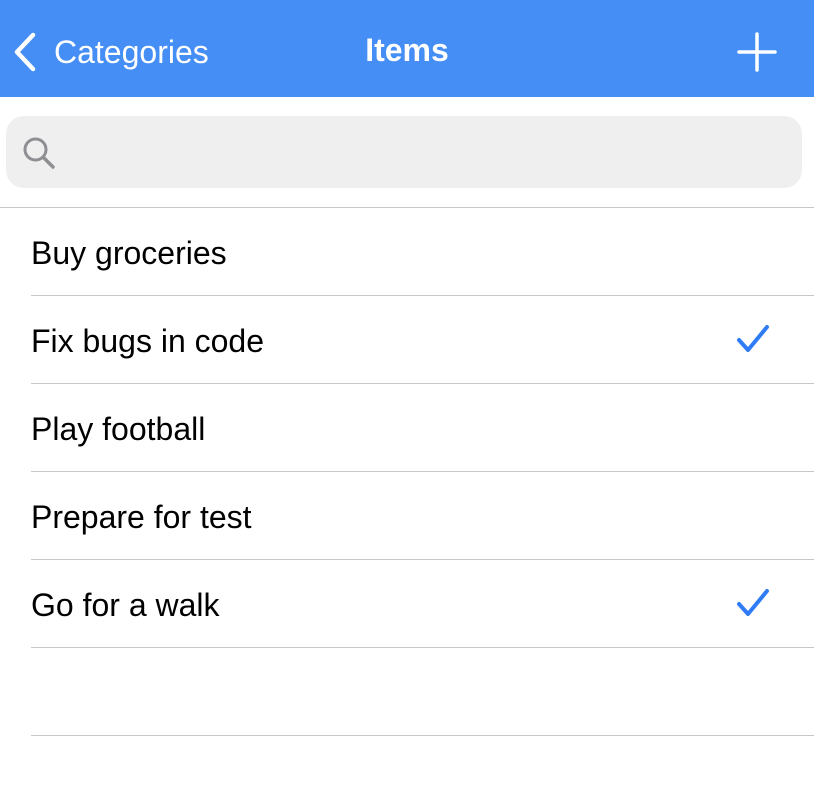 This screenshot has width=814, height=798. Describe the element at coordinates (407, 692) in the screenshot. I see `list-item-empty` at that location.